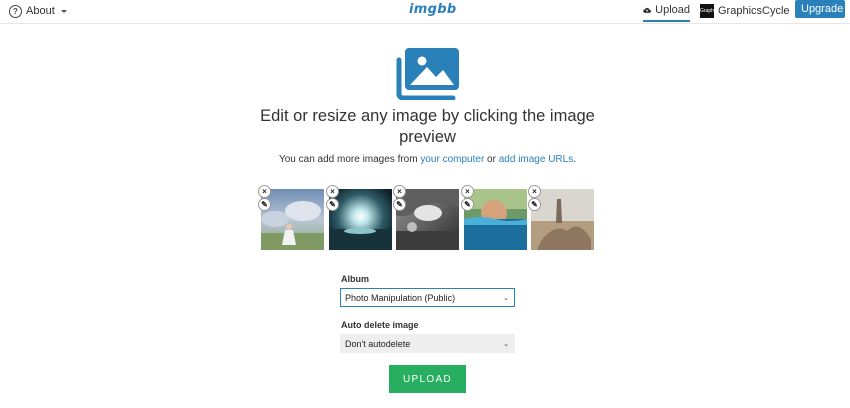 Image resolution: width=850 pixels, height=408 pixels. What do you see at coordinates (349, 159) in the screenshot?
I see `hint-prefix: You can add more images from` at bounding box center [349, 159].